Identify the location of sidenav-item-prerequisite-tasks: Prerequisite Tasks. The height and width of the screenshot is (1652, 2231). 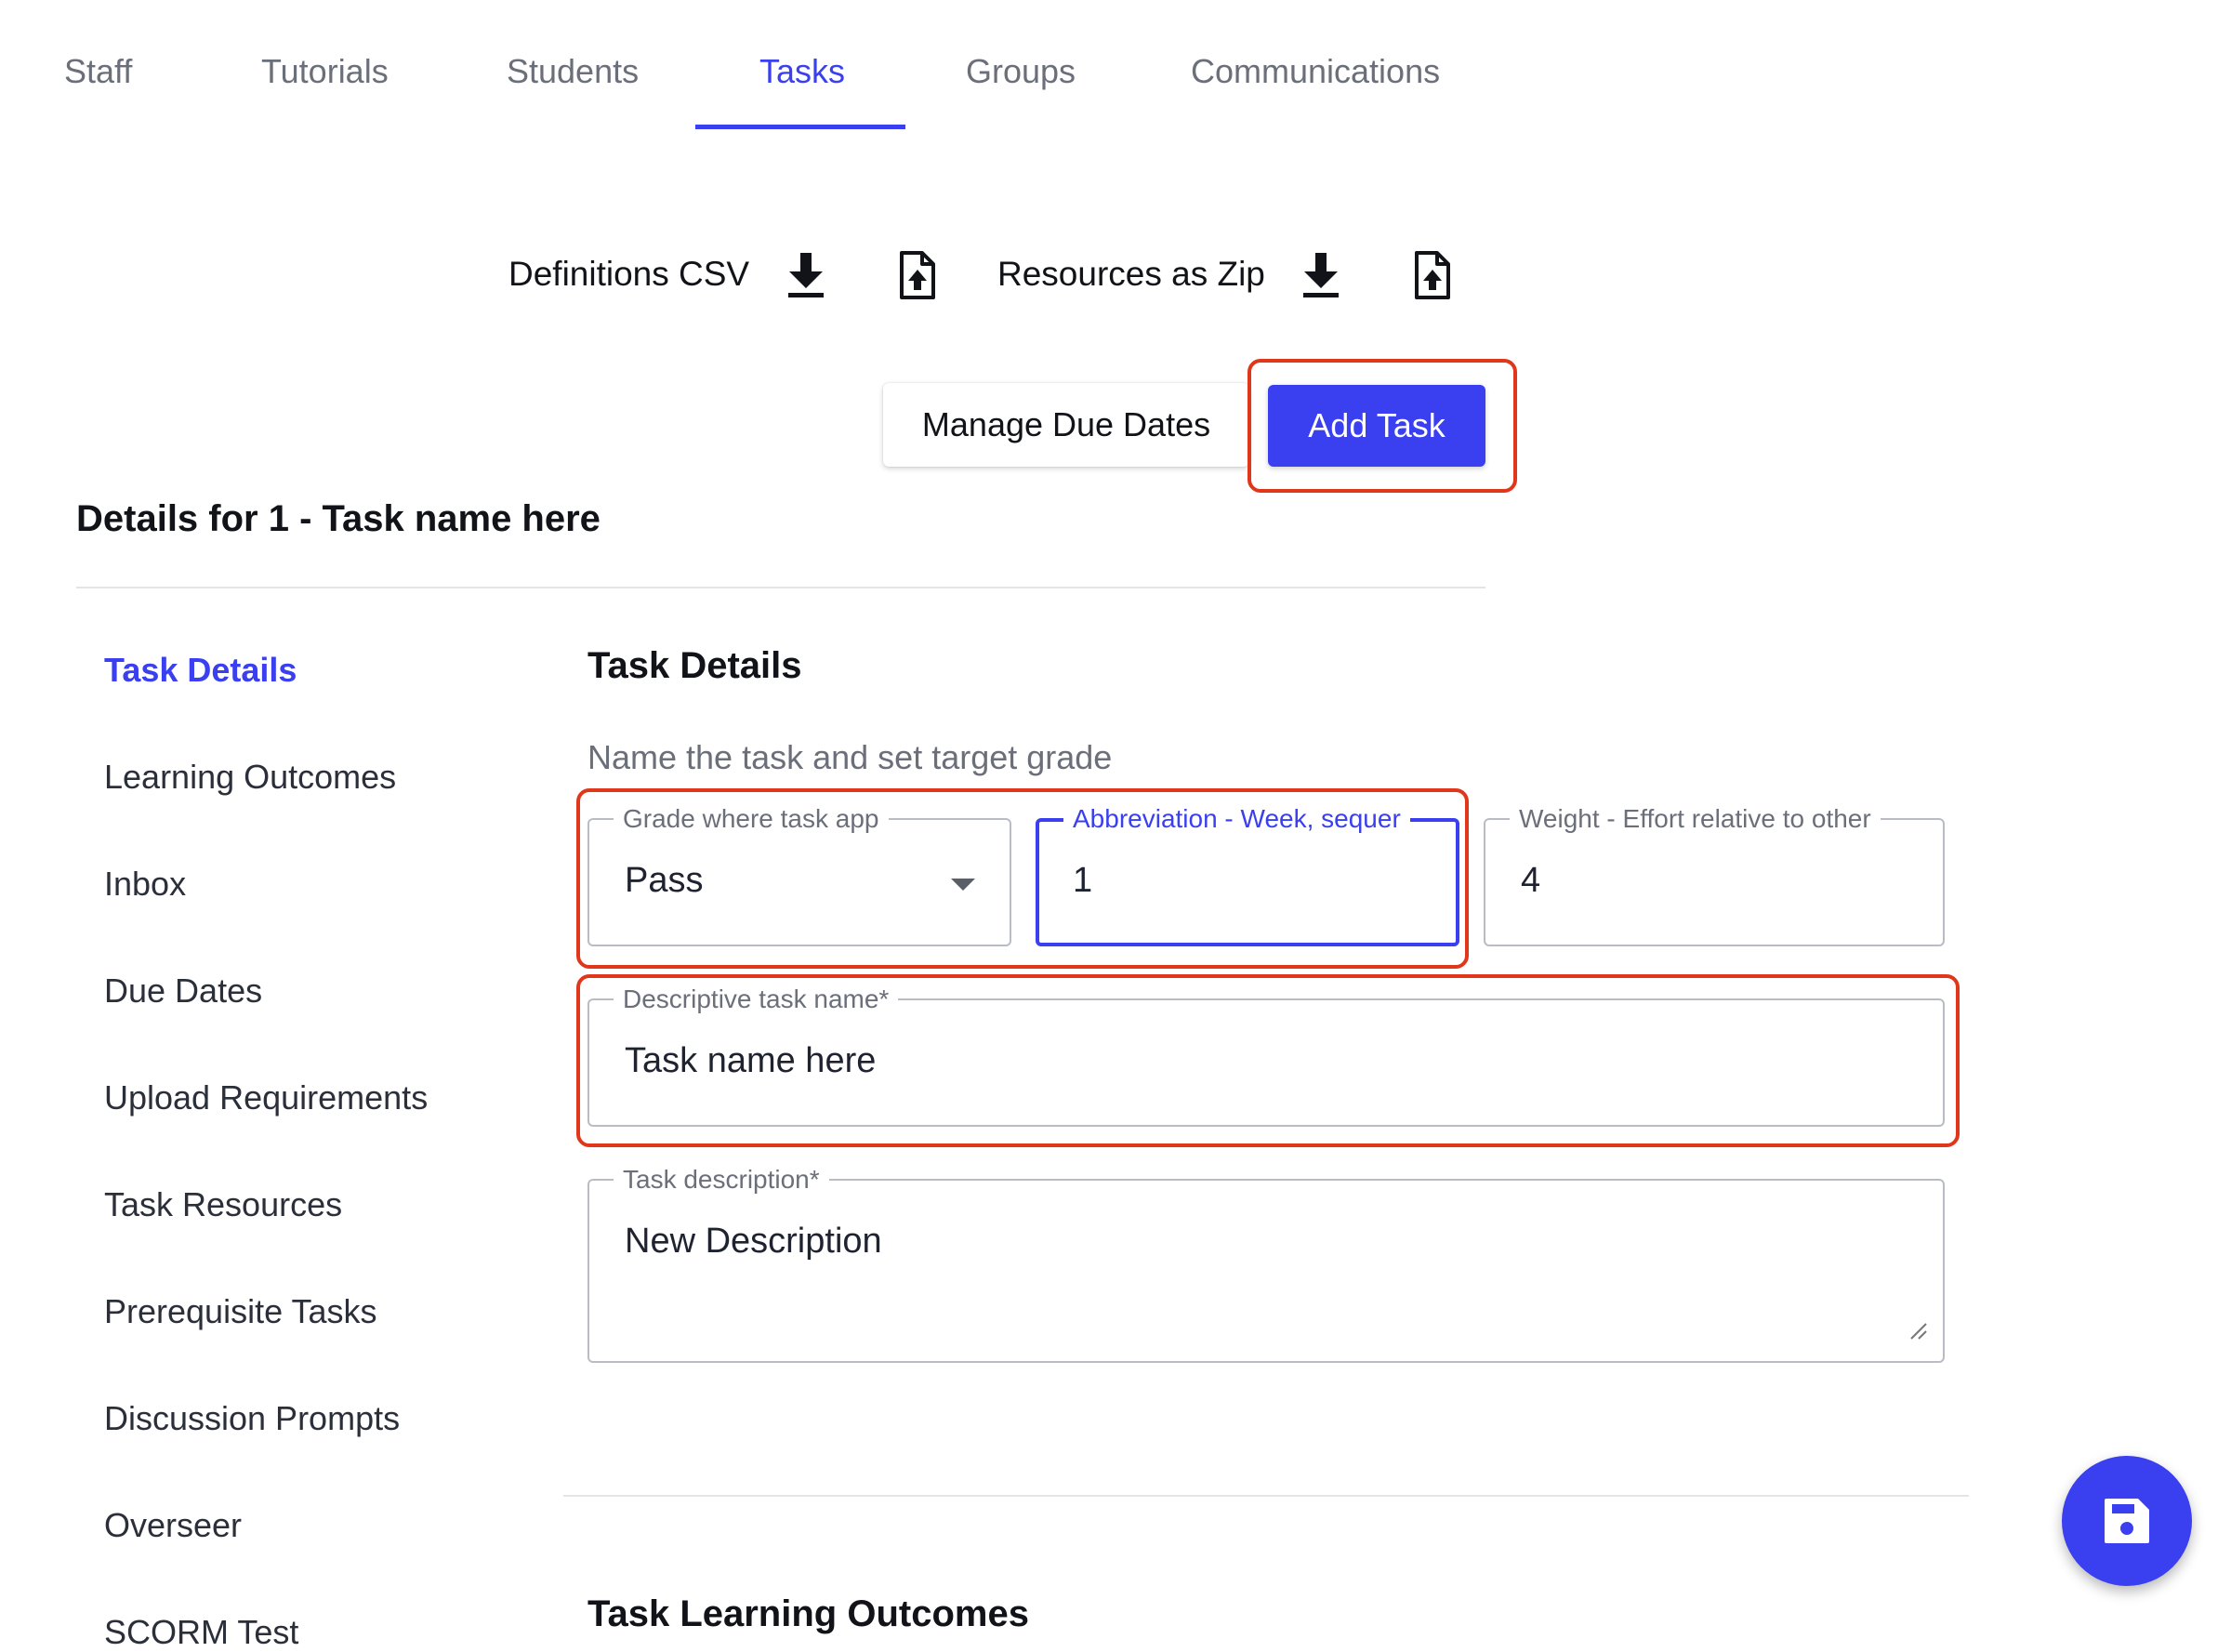
(240, 1311).